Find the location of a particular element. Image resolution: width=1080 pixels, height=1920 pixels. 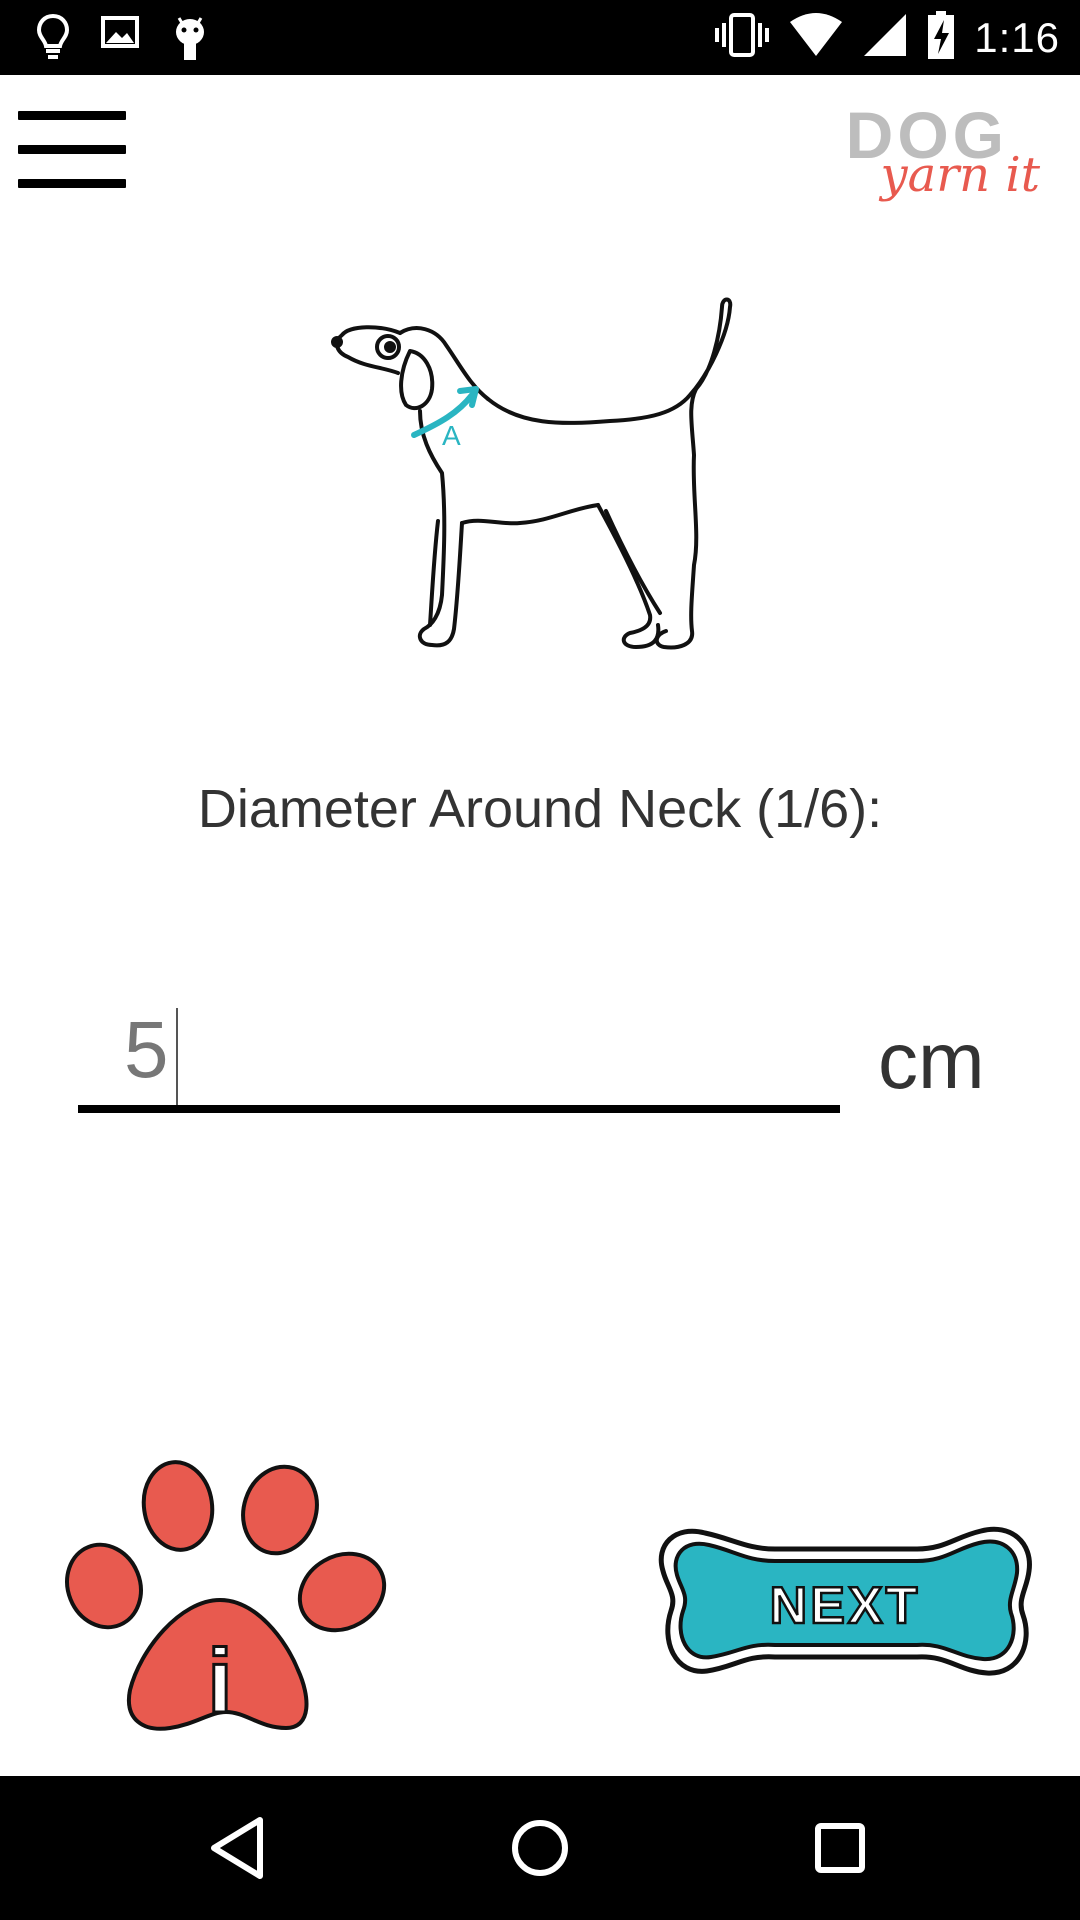

recents-icon is located at coordinates (840, 1848).